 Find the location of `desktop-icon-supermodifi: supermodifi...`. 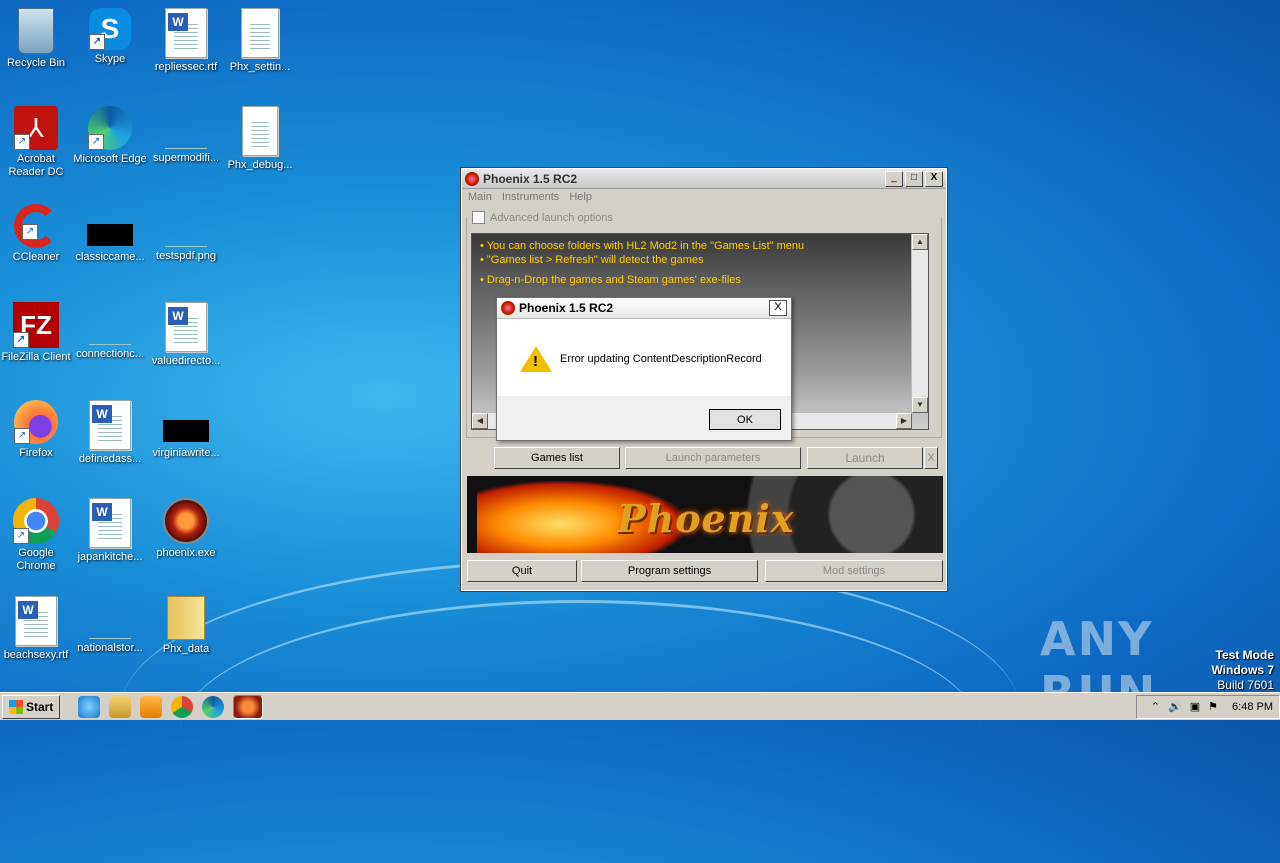

desktop-icon-supermodifi: supermodifi... is located at coordinates (186, 135).